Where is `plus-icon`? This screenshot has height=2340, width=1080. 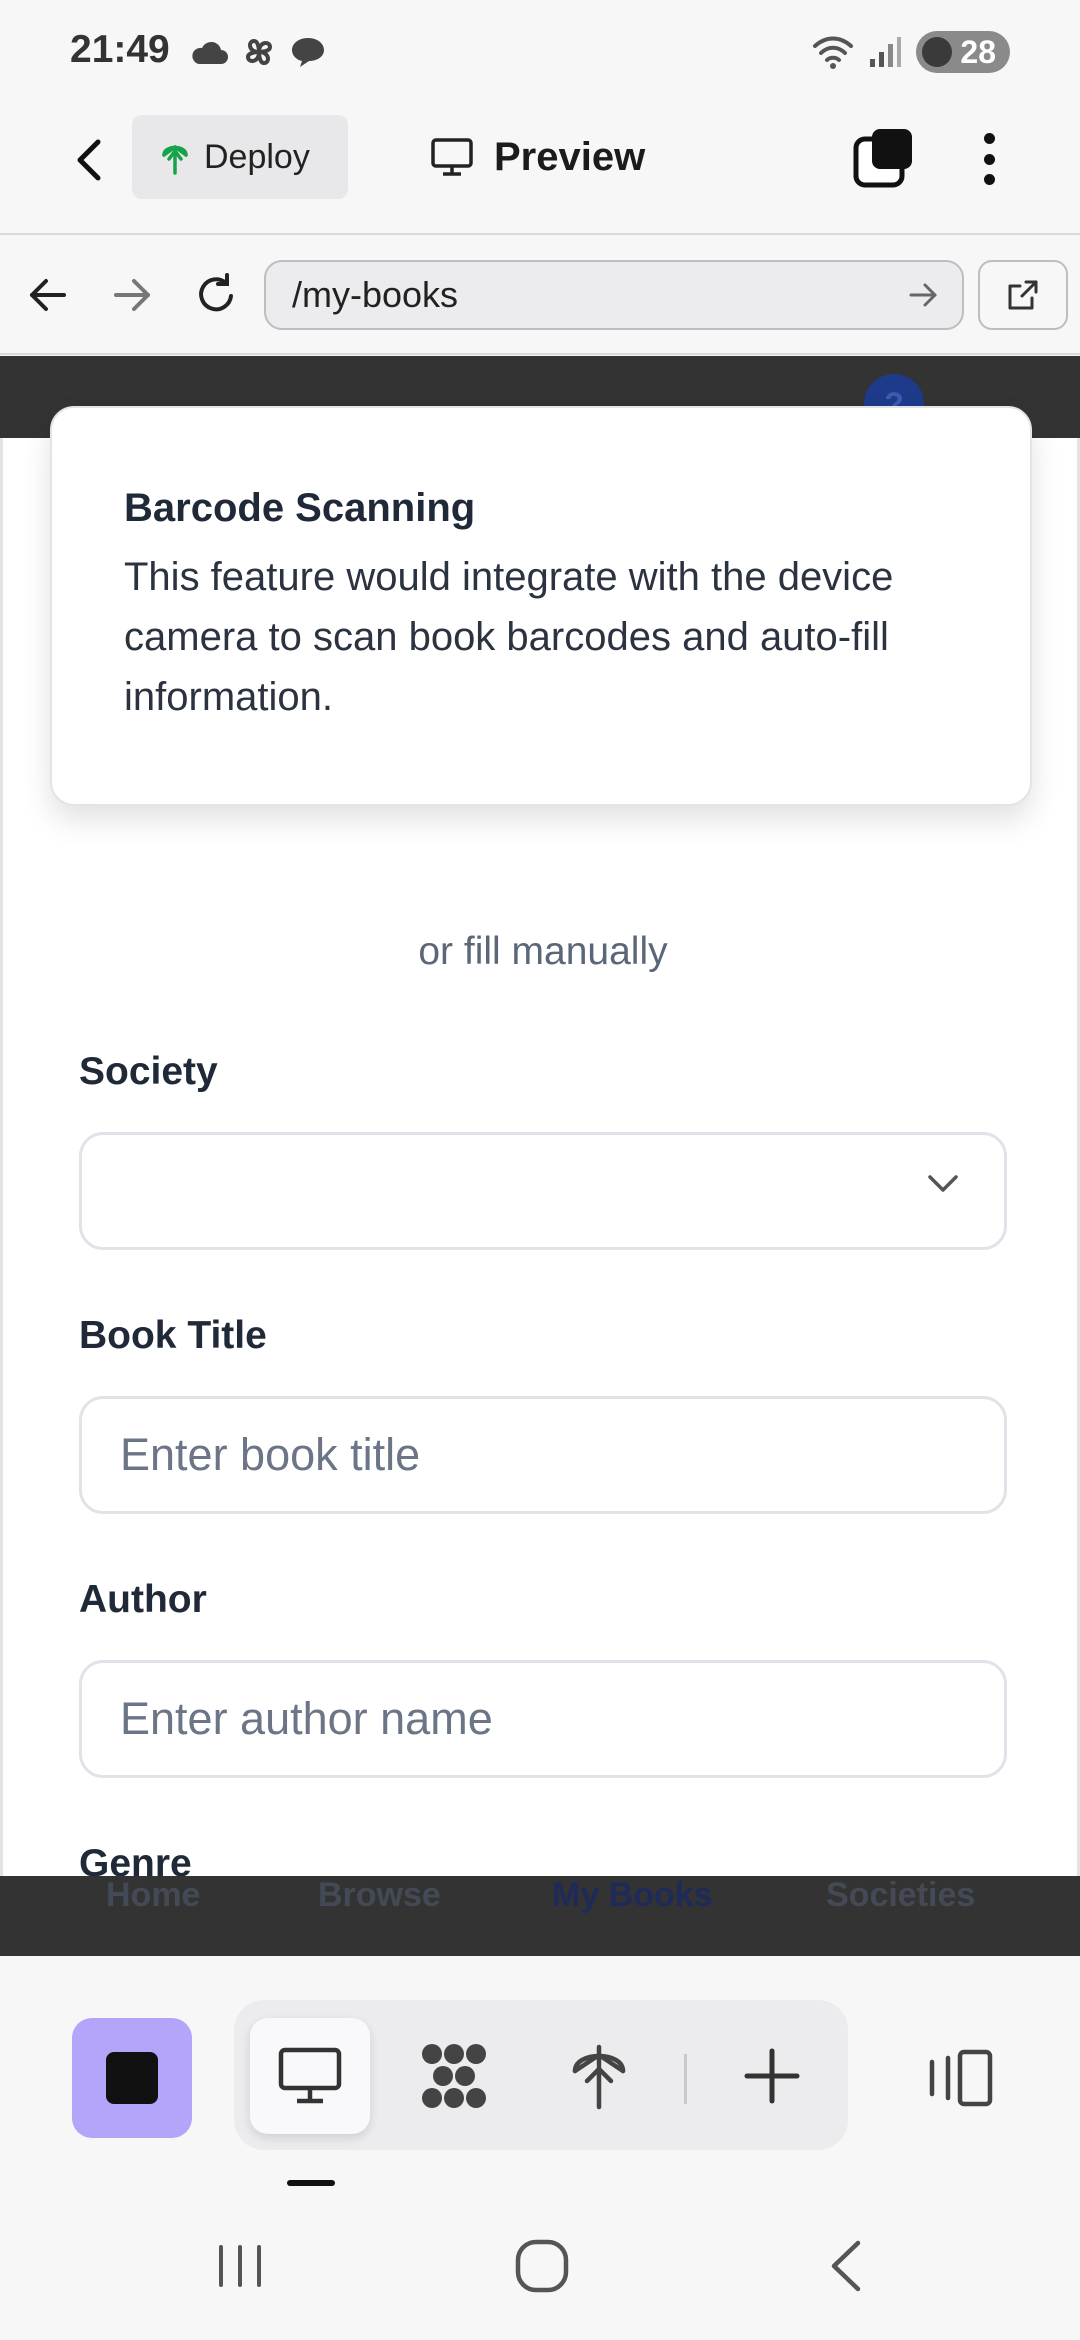
plus-icon is located at coordinates (772, 2076).